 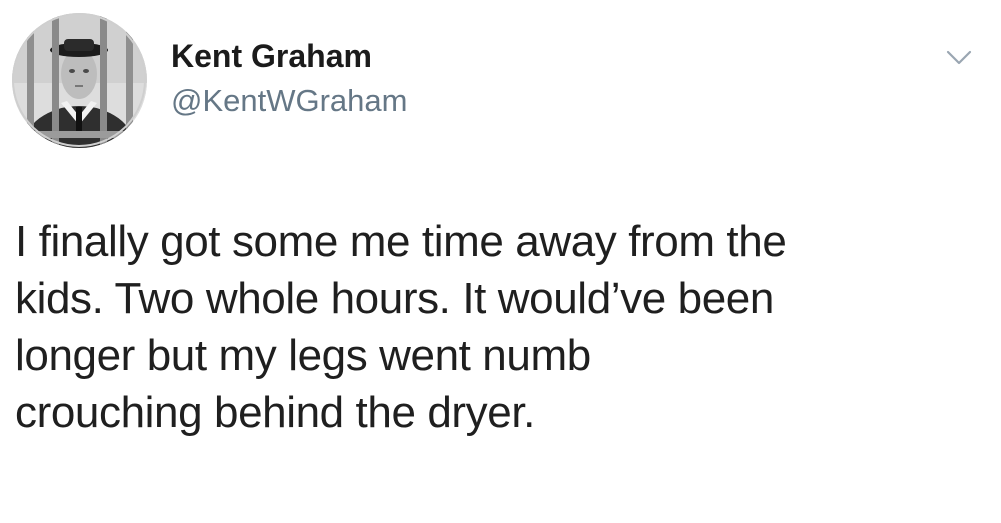 I want to click on tweet-text-line: I finally got some me time away from the, so click(x=401, y=241).